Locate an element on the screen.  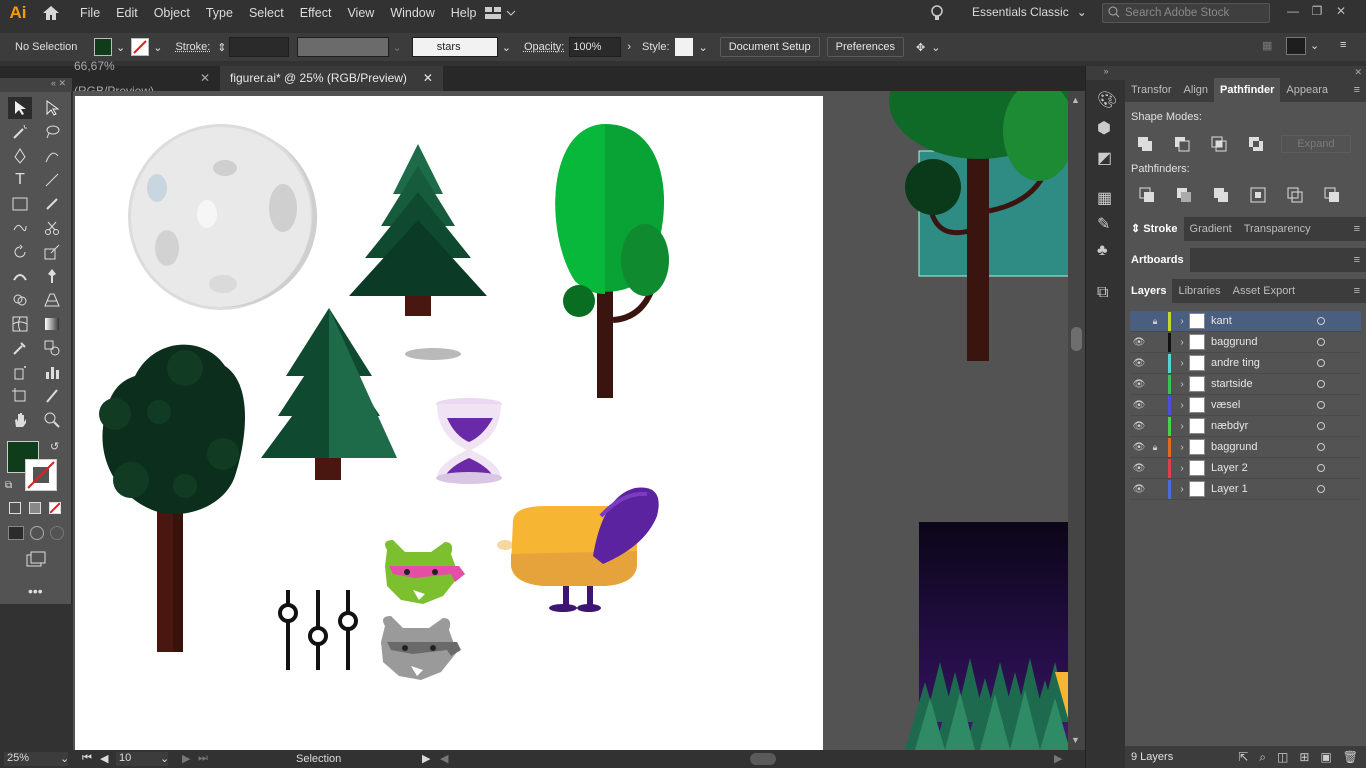
pin-tool-icon is located at coordinates (52, 276).